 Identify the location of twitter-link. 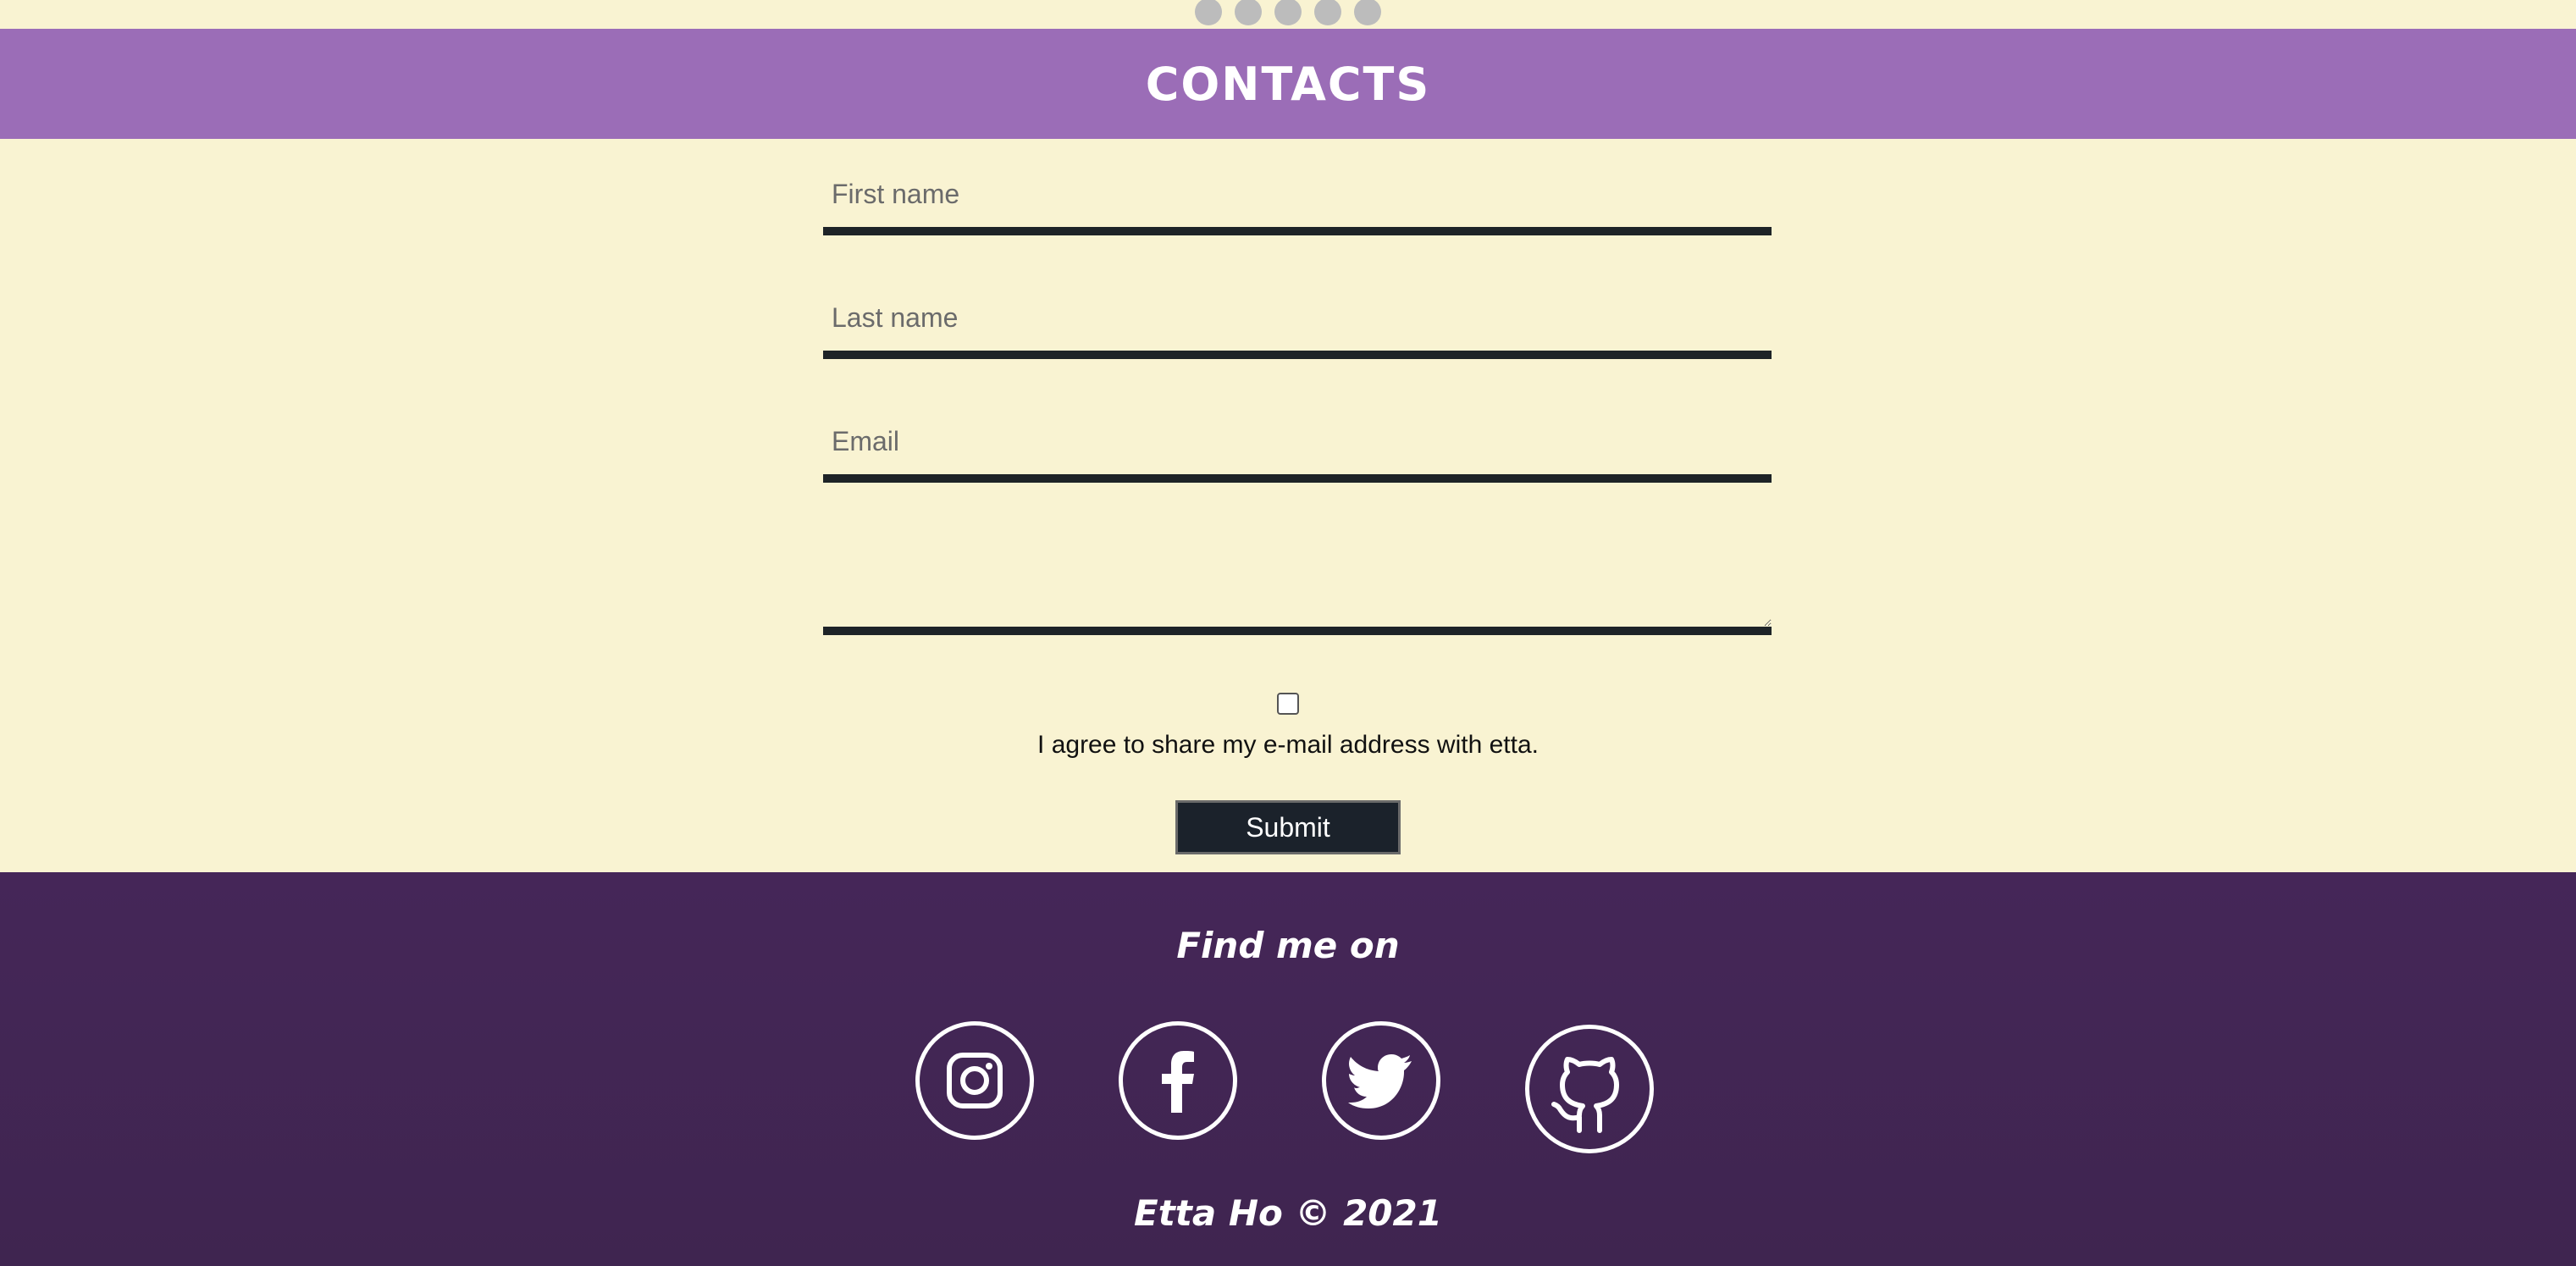
(1381, 1080).